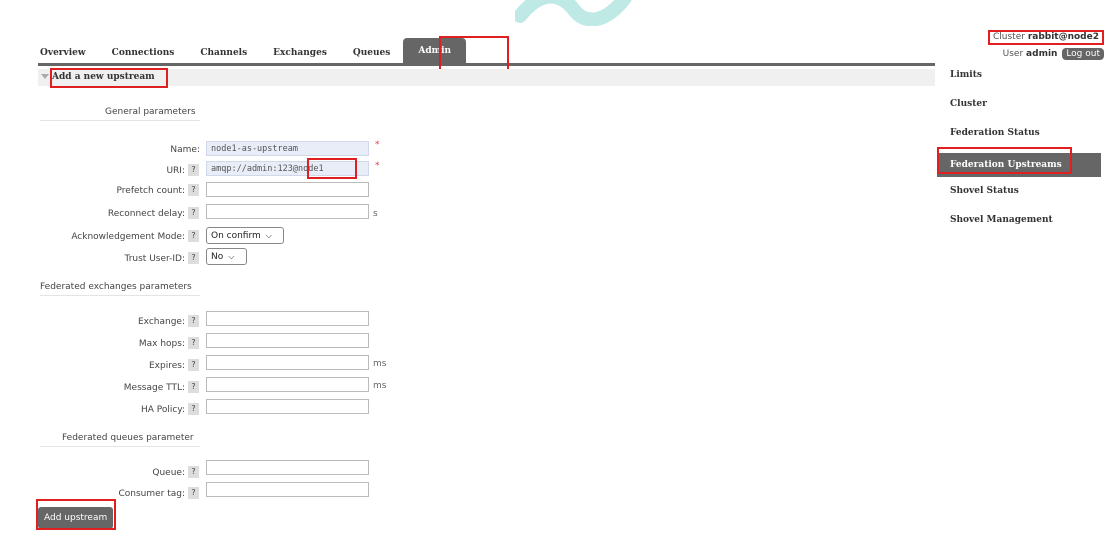 This screenshot has height=551, width=1120. What do you see at coordinates (287, 489) in the screenshot?
I see `consumer-tag-input` at bounding box center [287, 489].